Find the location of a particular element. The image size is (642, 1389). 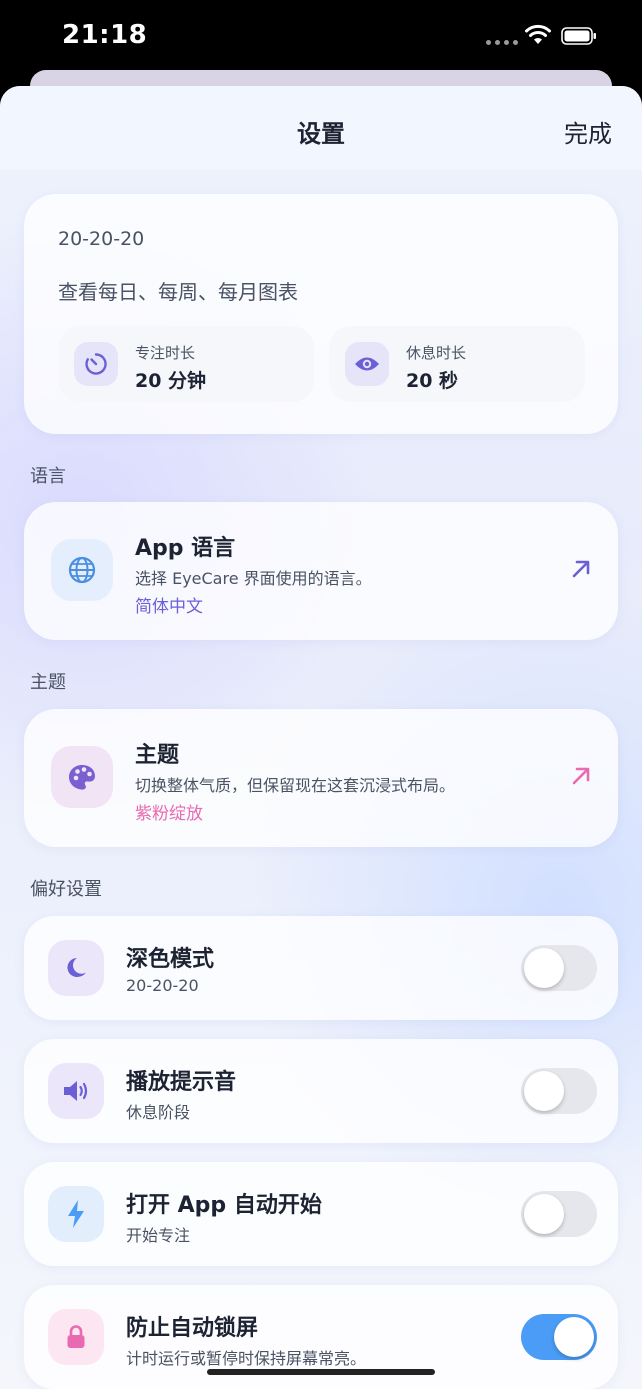

palette-icon is located at coordinates (82, 777).